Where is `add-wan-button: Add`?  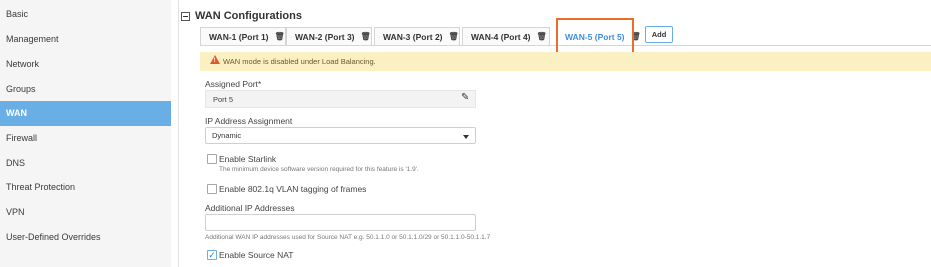
add-wan-button: Add is located at coordinates (659, 34).